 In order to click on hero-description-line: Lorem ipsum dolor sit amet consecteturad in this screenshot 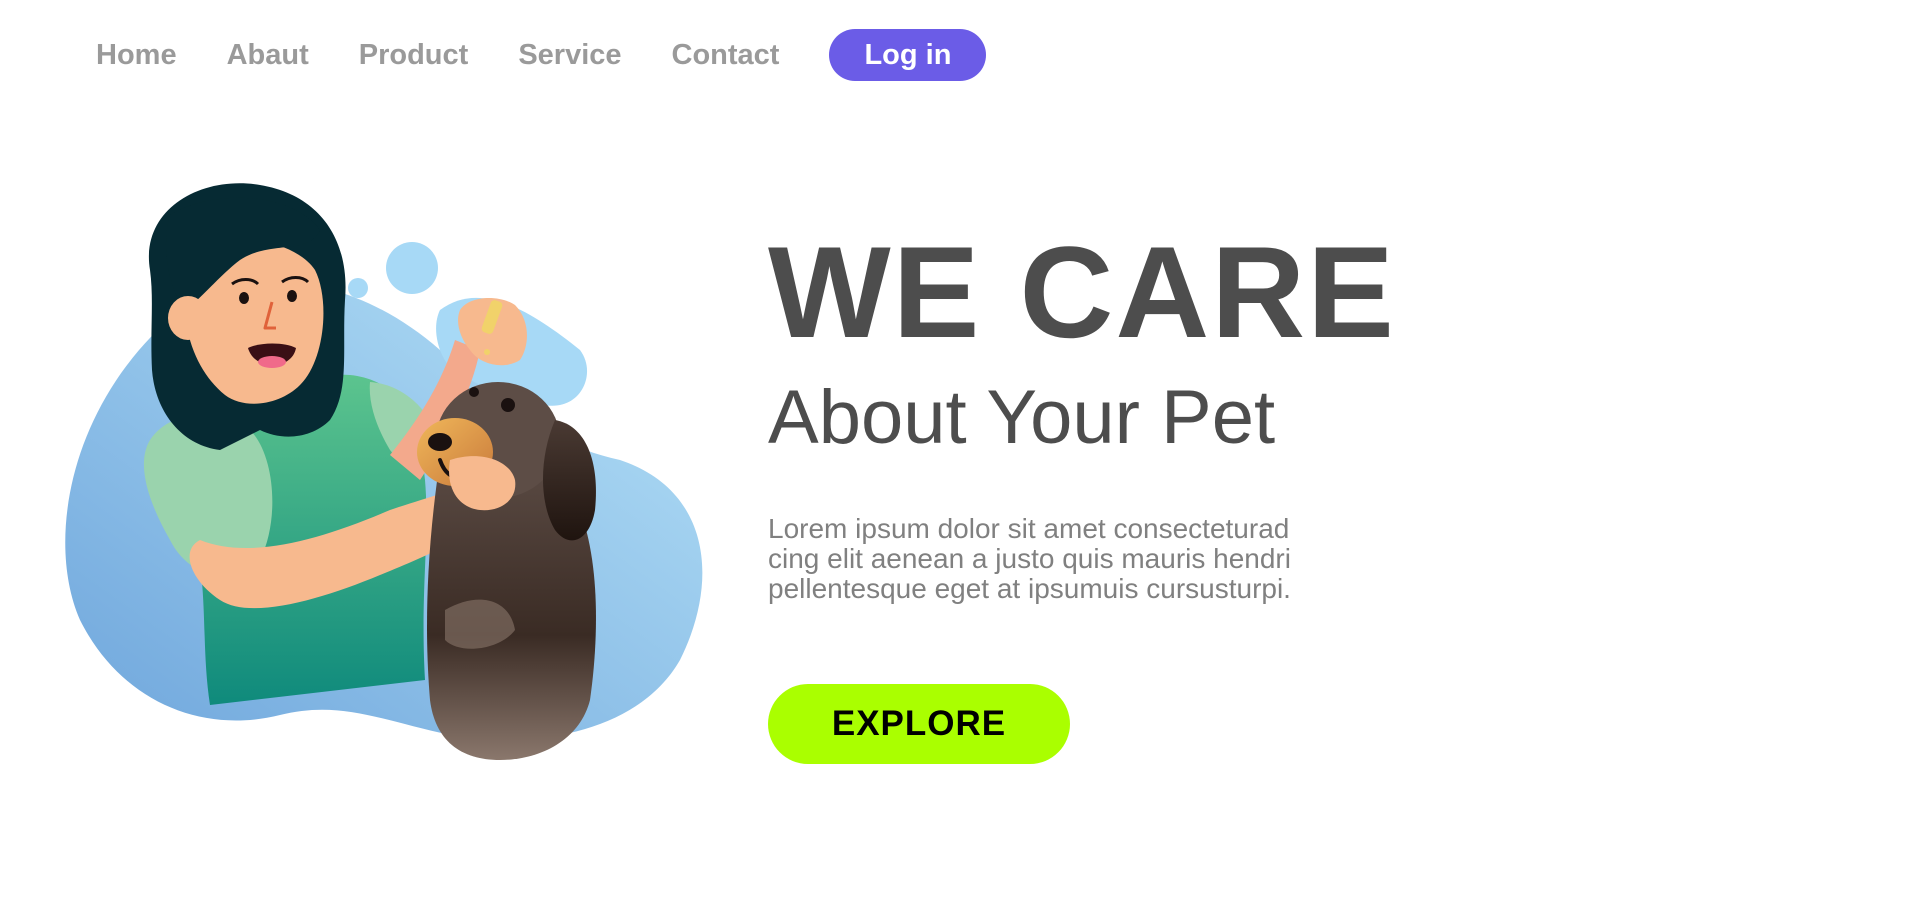, I will do `click(1029, 528)`.